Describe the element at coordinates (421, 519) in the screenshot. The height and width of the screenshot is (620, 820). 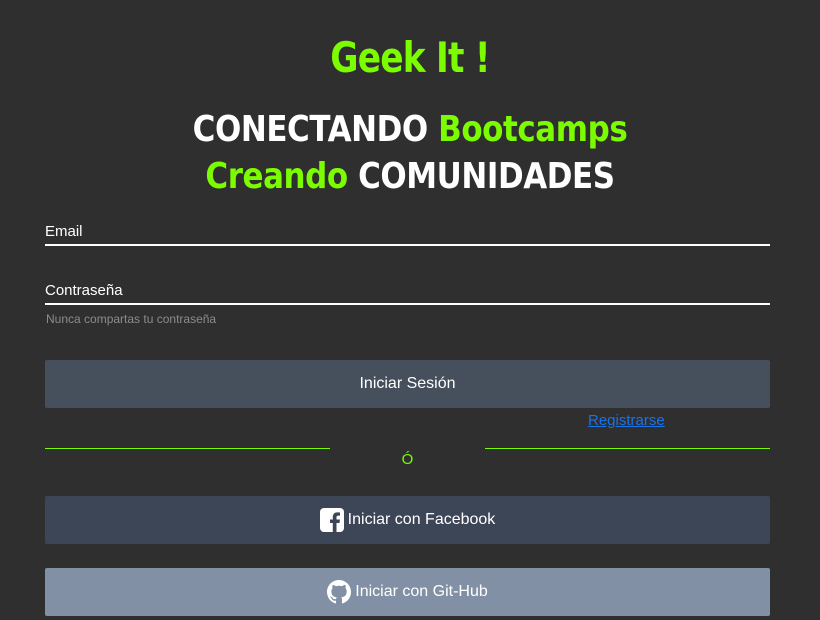
I see `facebook-button-label: Iniciar con Facebook` at that location.